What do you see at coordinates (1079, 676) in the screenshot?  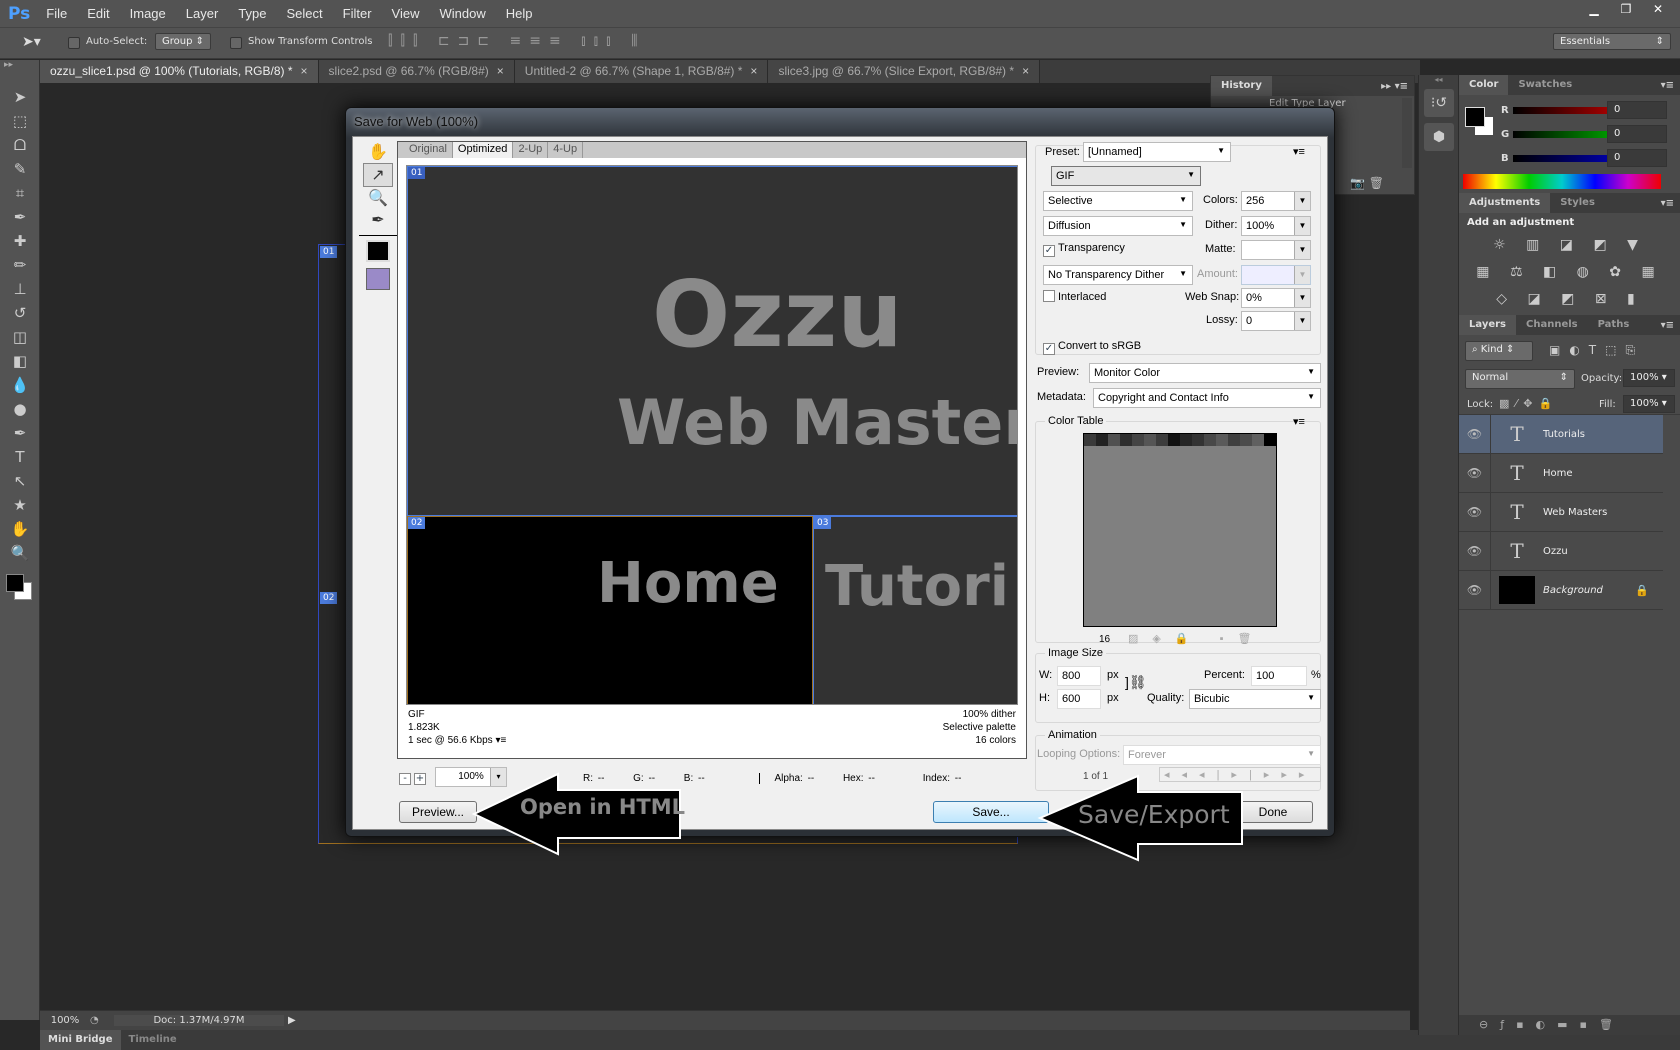 I see `width-field: 800` at bounding box center [1079, 676].